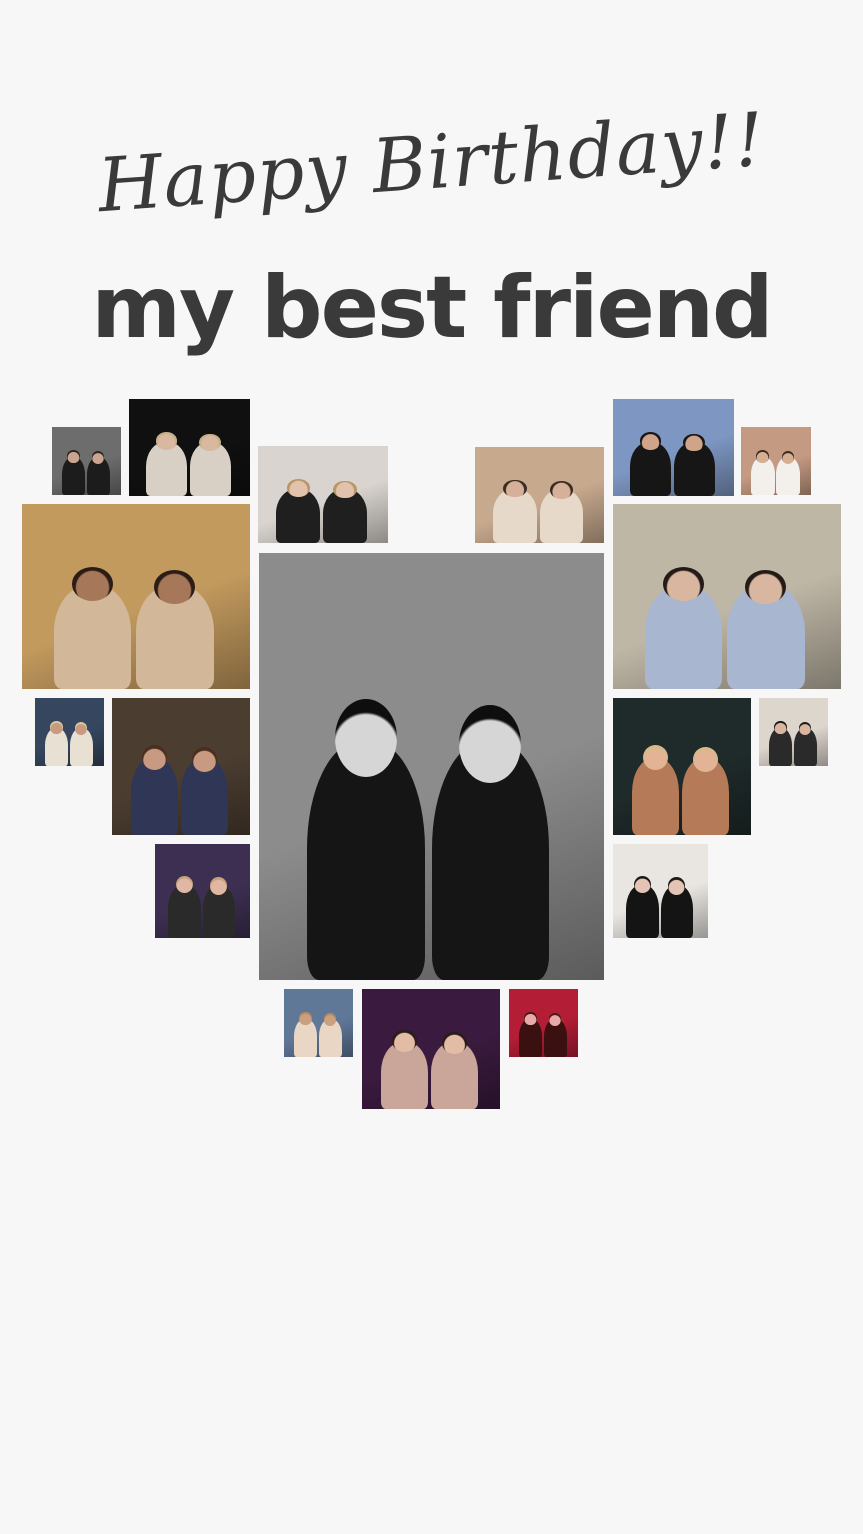 Image resolution: width=863 pixels, height=1534 pixels. I want to click on photo-night-blondes, so click(189, 447).